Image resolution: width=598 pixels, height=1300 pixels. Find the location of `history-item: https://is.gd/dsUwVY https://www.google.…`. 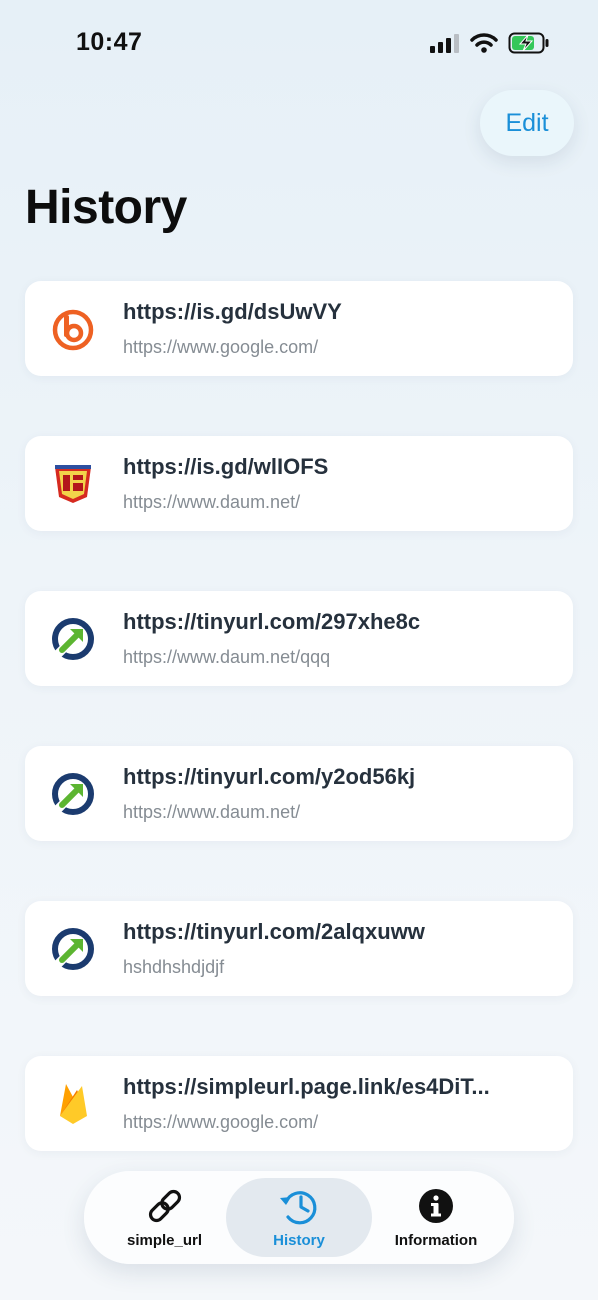

history-item: https://is.gd/dsUwVY https://www.google.… is located at coordinates (299, 328).